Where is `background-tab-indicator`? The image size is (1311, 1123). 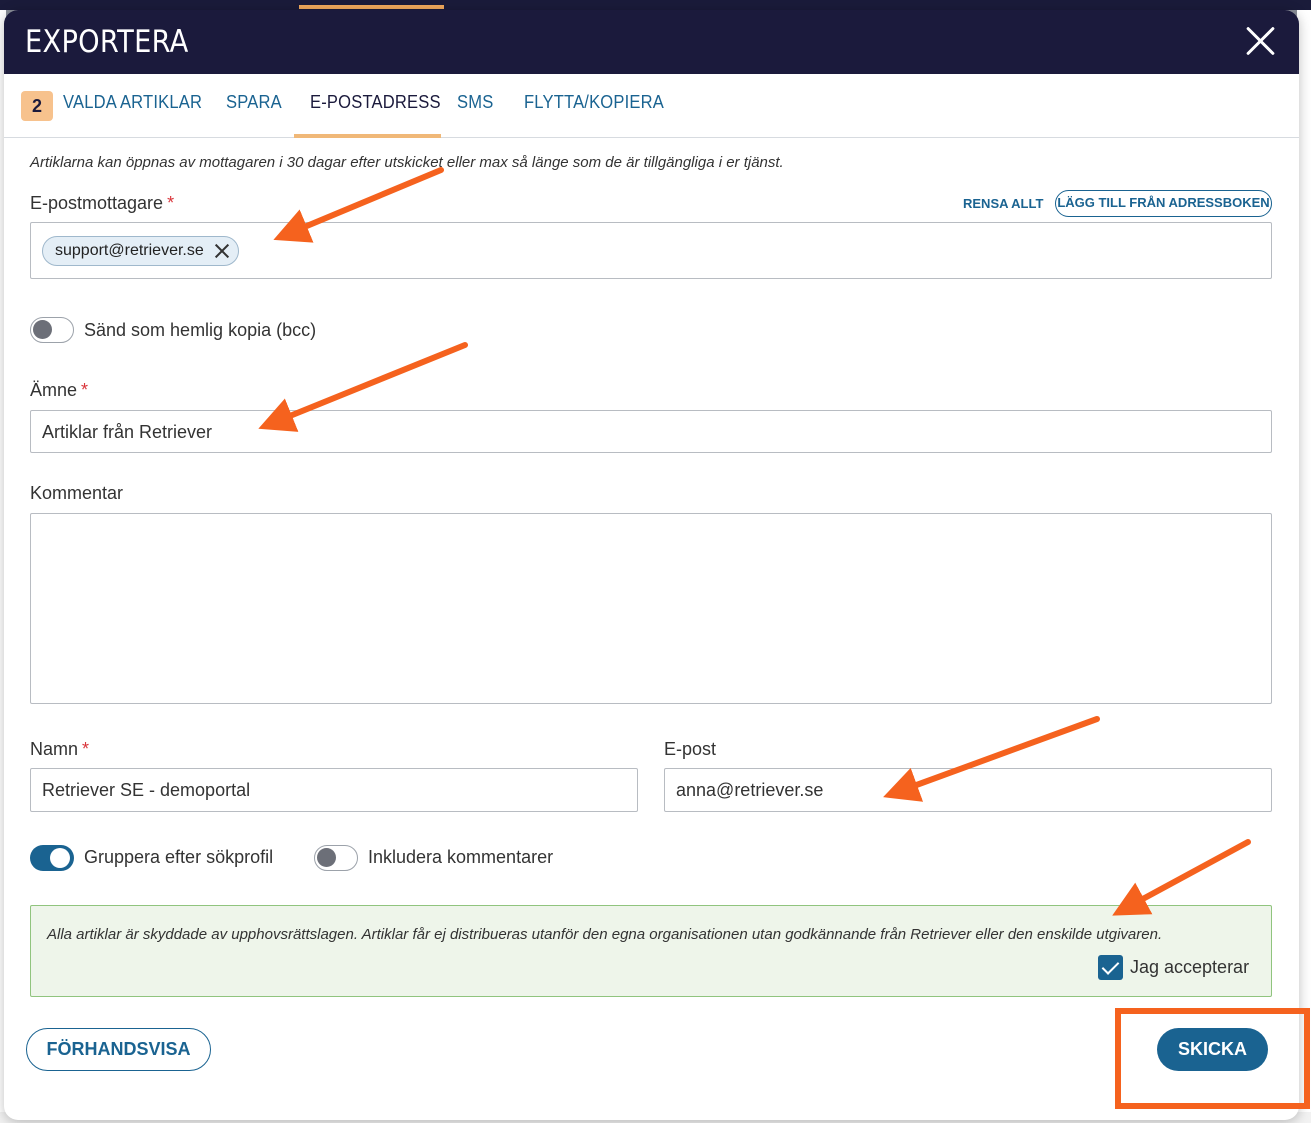 background-tab-indicator is located at coordinates (371, 7).